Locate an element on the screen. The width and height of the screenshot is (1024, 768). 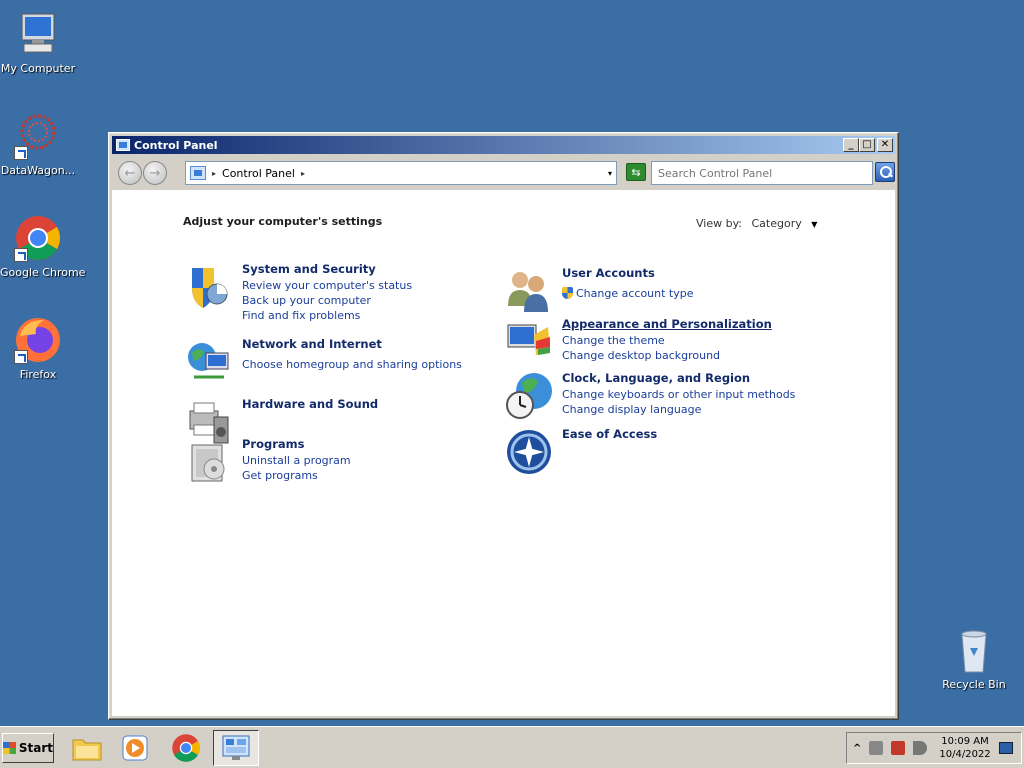
maximize-button: □ is located at coordinates (867, 145).